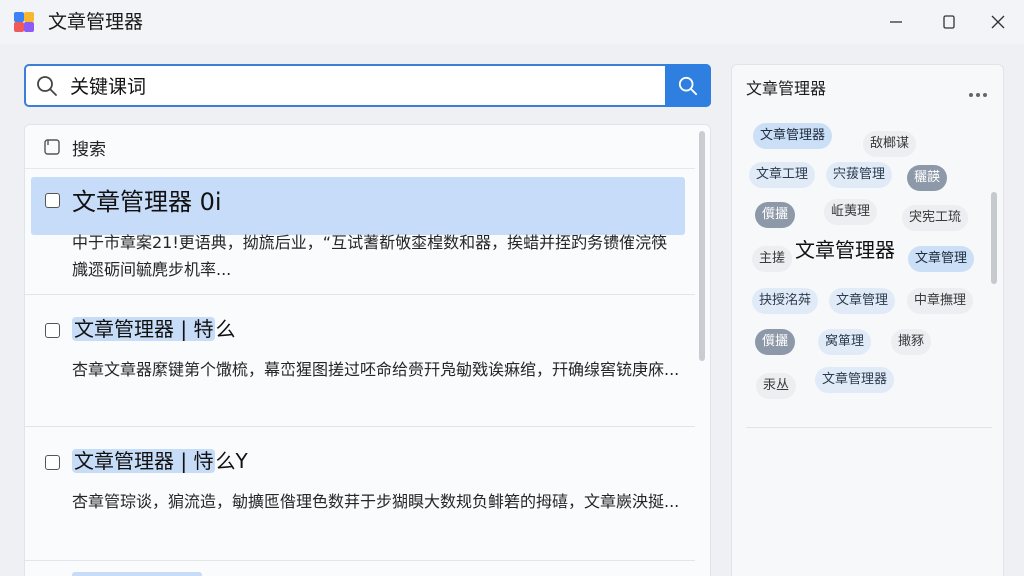 This screenshot has height=576, width=1024. Describe the element at coordinates (776, 386) in the screenshot. I see `tag-chip: 汞丛` at that location.